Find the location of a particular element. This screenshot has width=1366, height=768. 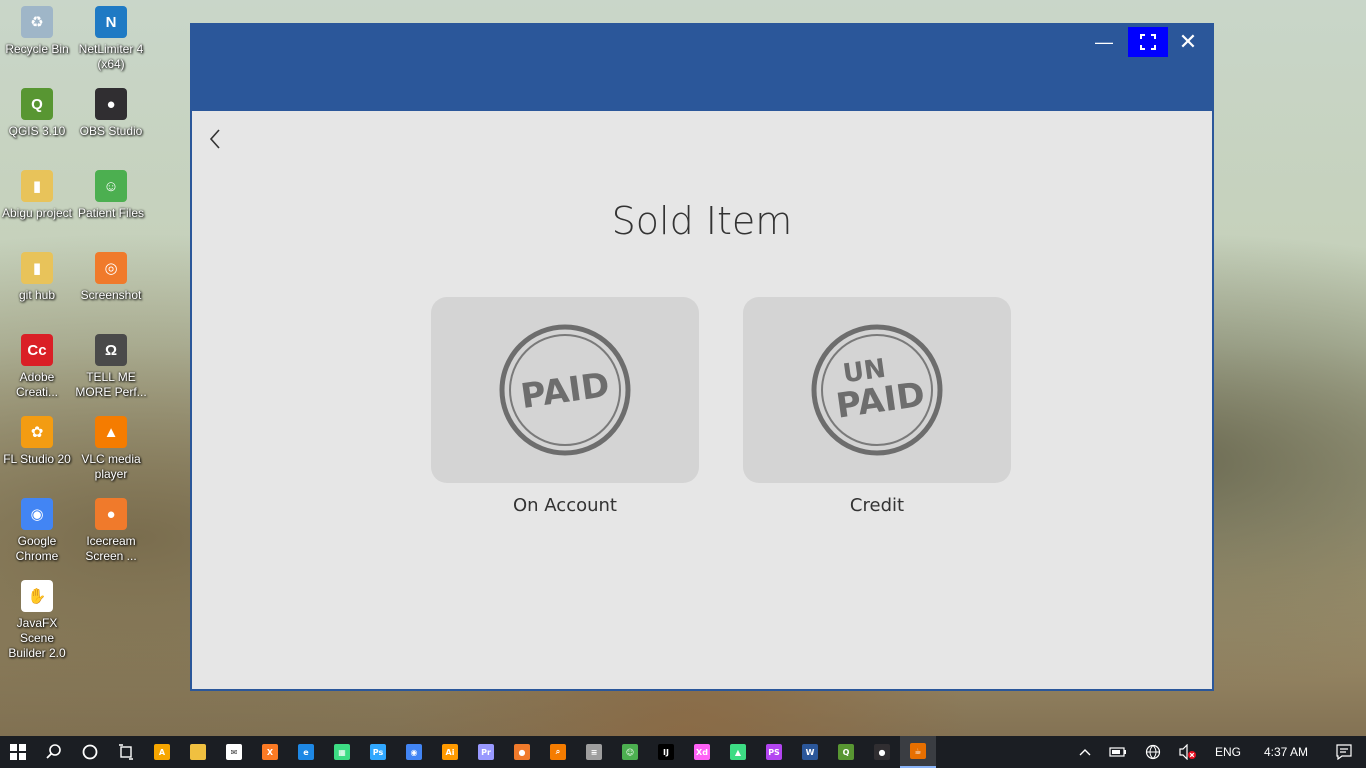

desktop-icon: ▮ Abigu project is located at coordinates (37, 192).